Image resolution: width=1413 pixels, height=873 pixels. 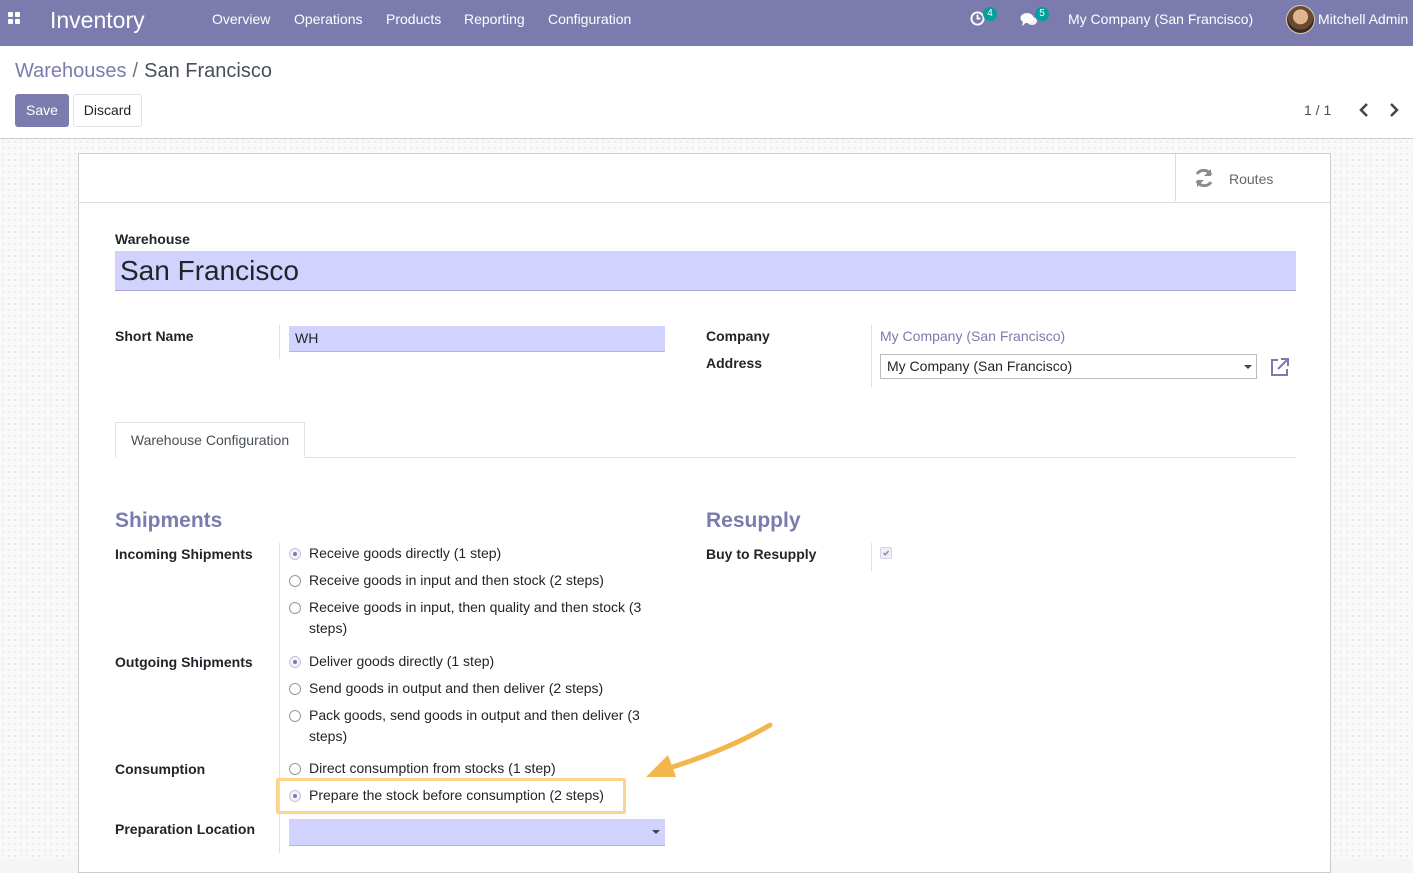 I want to click on menu-reporting: Reporting, so click(x=494, y=19).